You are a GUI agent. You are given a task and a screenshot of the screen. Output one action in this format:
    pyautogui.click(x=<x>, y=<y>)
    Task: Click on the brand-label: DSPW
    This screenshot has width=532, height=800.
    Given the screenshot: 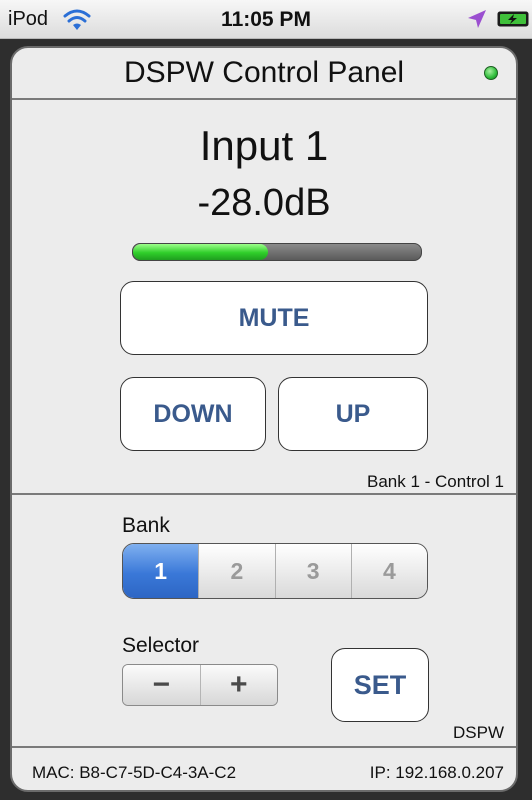 What is the action you would take?
    pyautogui.click(x=478, y=732)
    